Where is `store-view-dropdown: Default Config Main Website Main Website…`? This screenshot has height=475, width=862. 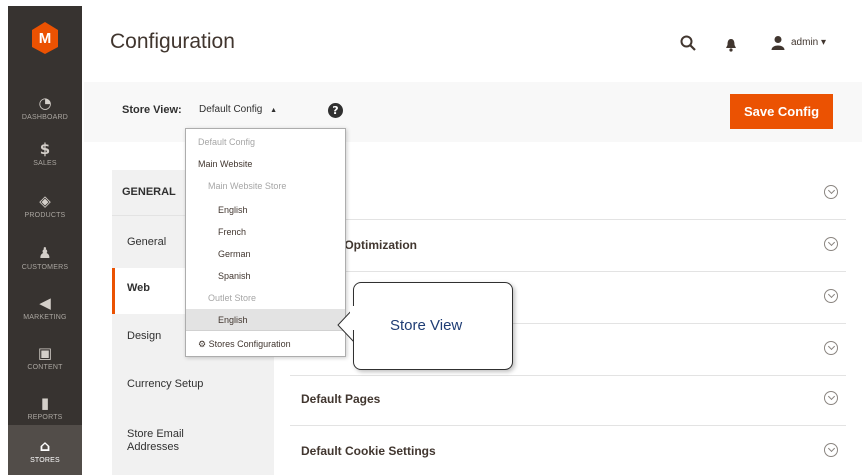 store-view-dropdown: Default Config Main Website Main Website… is located at coordinates (265, 242).